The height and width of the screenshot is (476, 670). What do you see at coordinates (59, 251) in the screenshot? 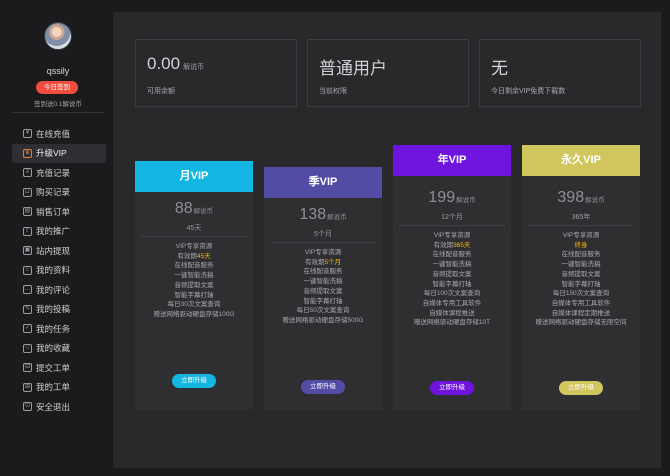
I see `sidebar-item-6: ▣ 站内提现` at bounding box center [59, 251].